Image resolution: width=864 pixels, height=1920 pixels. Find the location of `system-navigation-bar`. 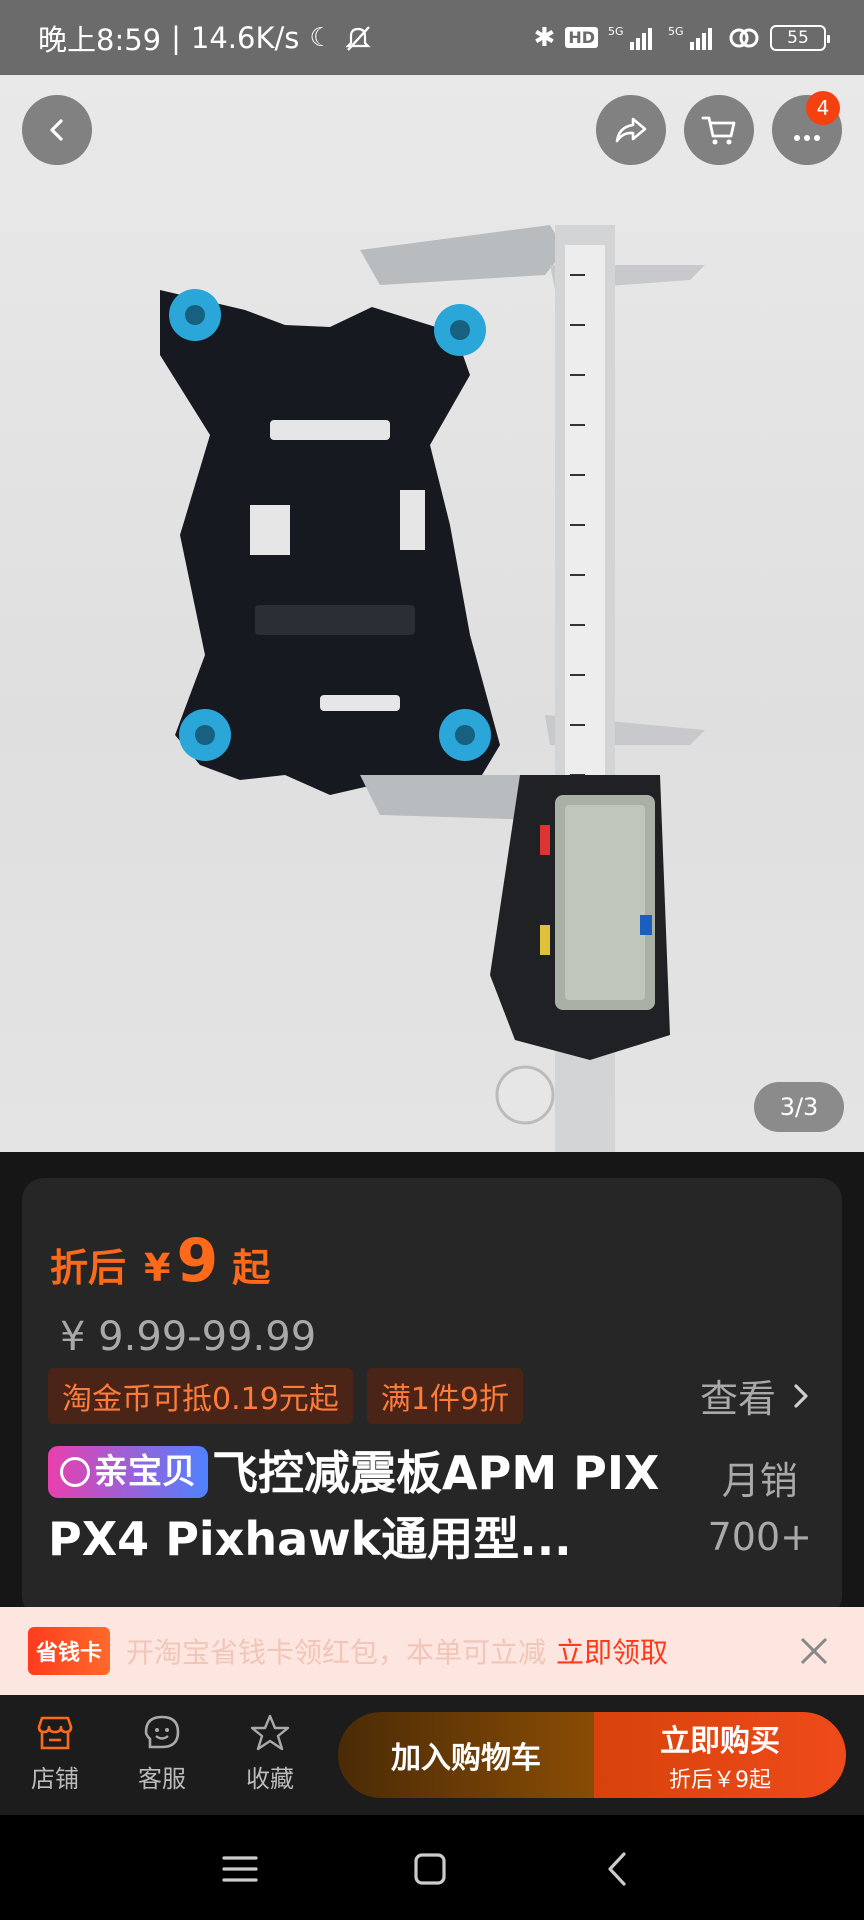

system-navigation-bar is located at coordinates (432, 1867).